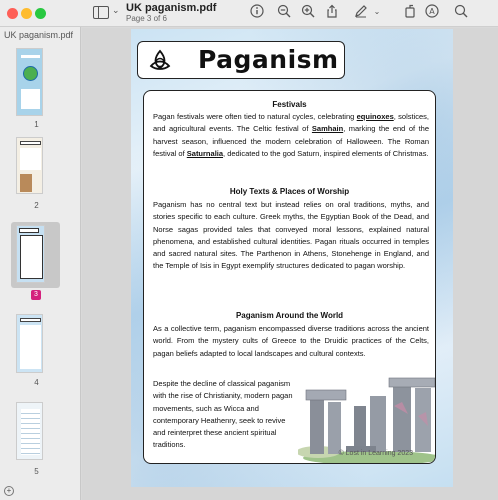  Describe the element at coordinates (284, 12) in the screenshot. I see `zoom-out-icon` at that location.